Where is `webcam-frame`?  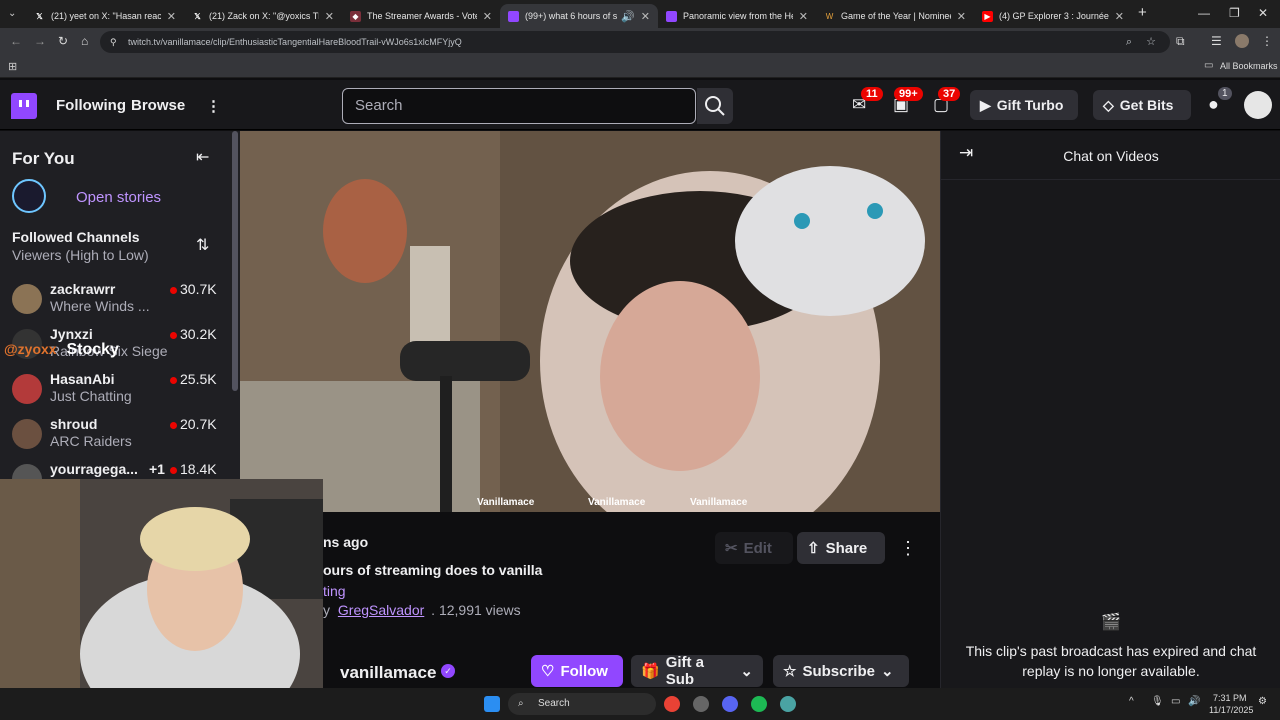
webcam-frame is located at coordinates (161, 599).